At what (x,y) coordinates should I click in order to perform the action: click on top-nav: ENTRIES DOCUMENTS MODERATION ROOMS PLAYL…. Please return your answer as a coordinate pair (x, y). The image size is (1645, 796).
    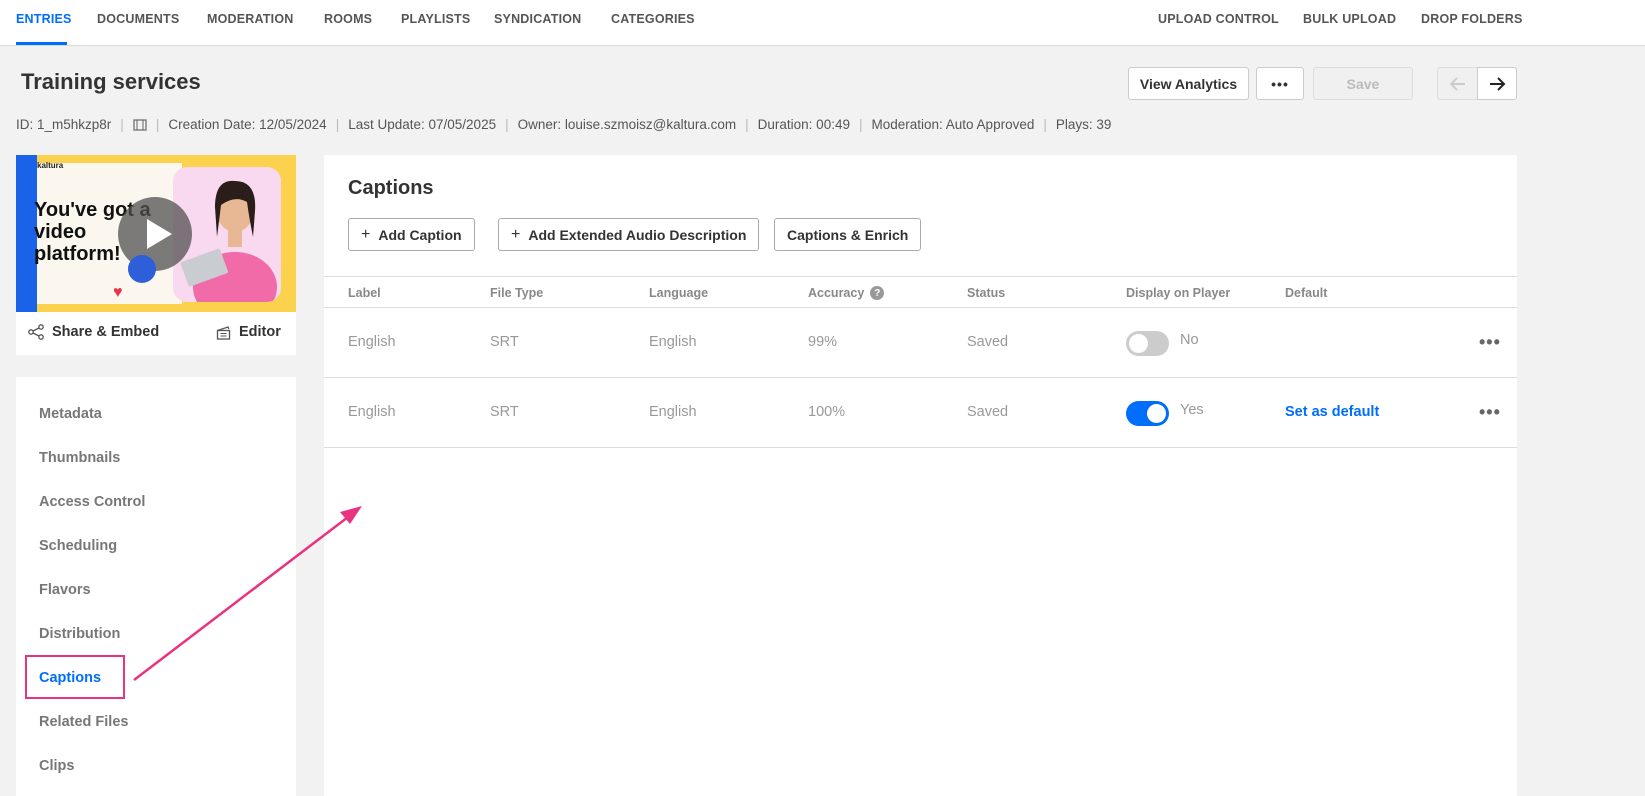
    Looking at the image, I should click on (822, 23).